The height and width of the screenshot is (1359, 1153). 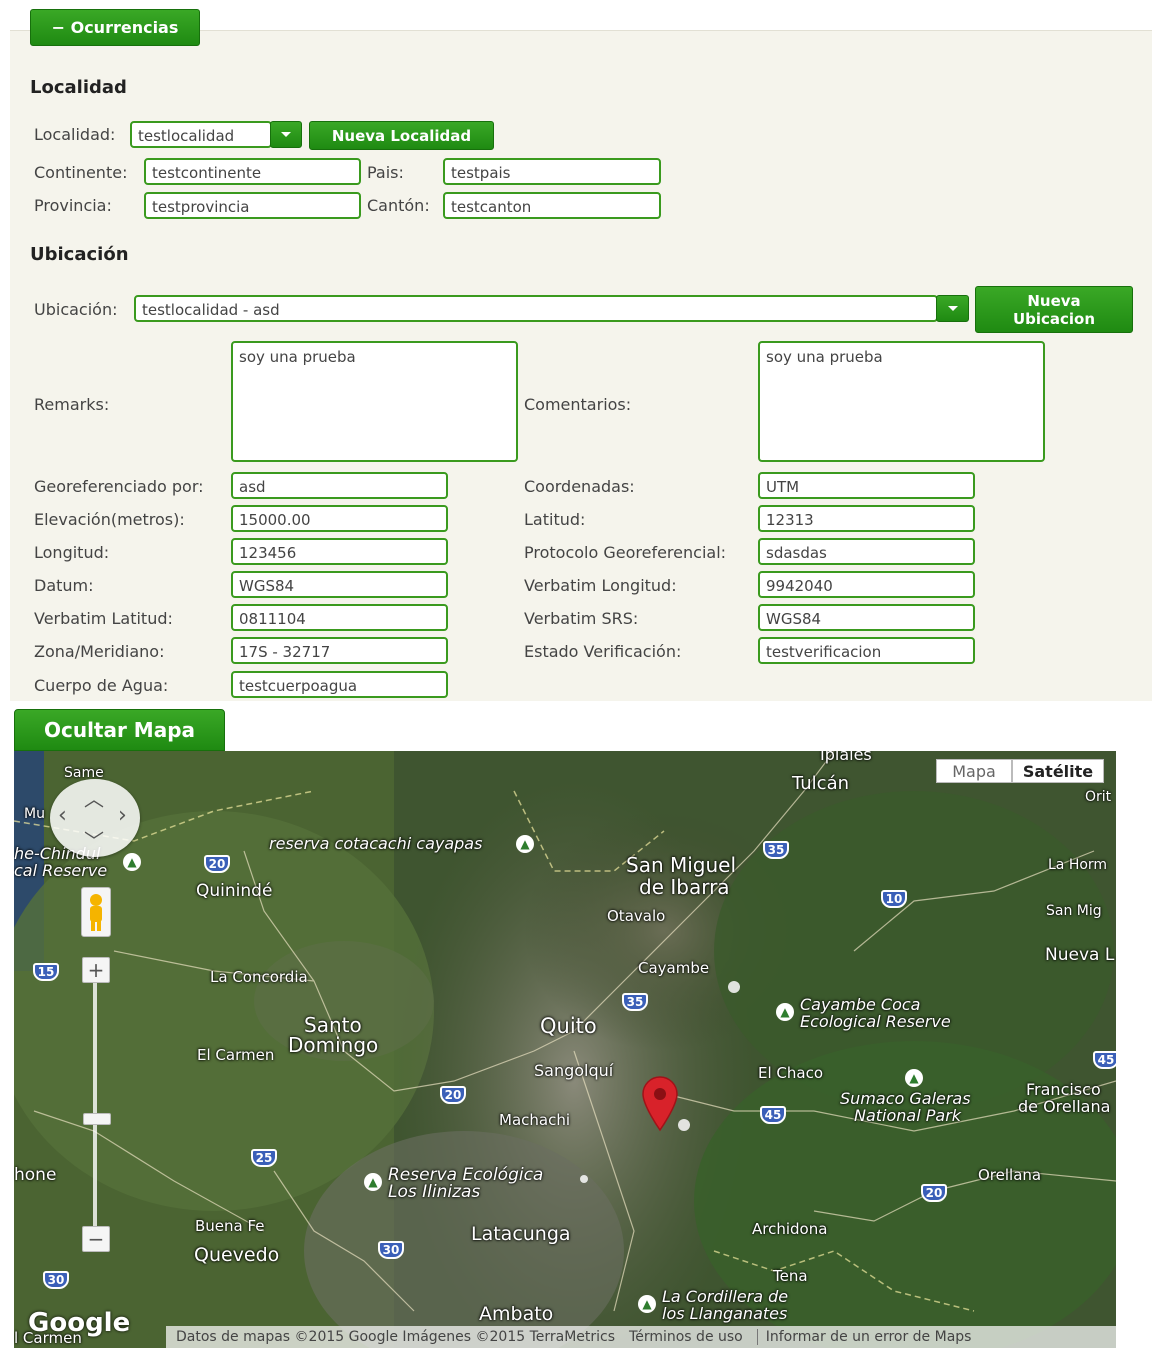 What do you see at coordinates (79, 1323) in the screenshot?
I see `google-logo: Google` at bounding box center [79, 1323].